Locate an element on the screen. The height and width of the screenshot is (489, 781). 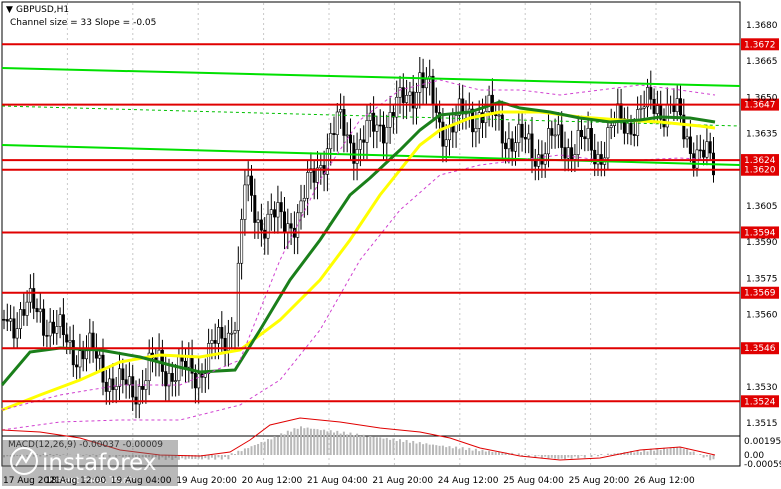
time-tick-label: 21 Aug 04:00 is located at coordinates (337, 481).